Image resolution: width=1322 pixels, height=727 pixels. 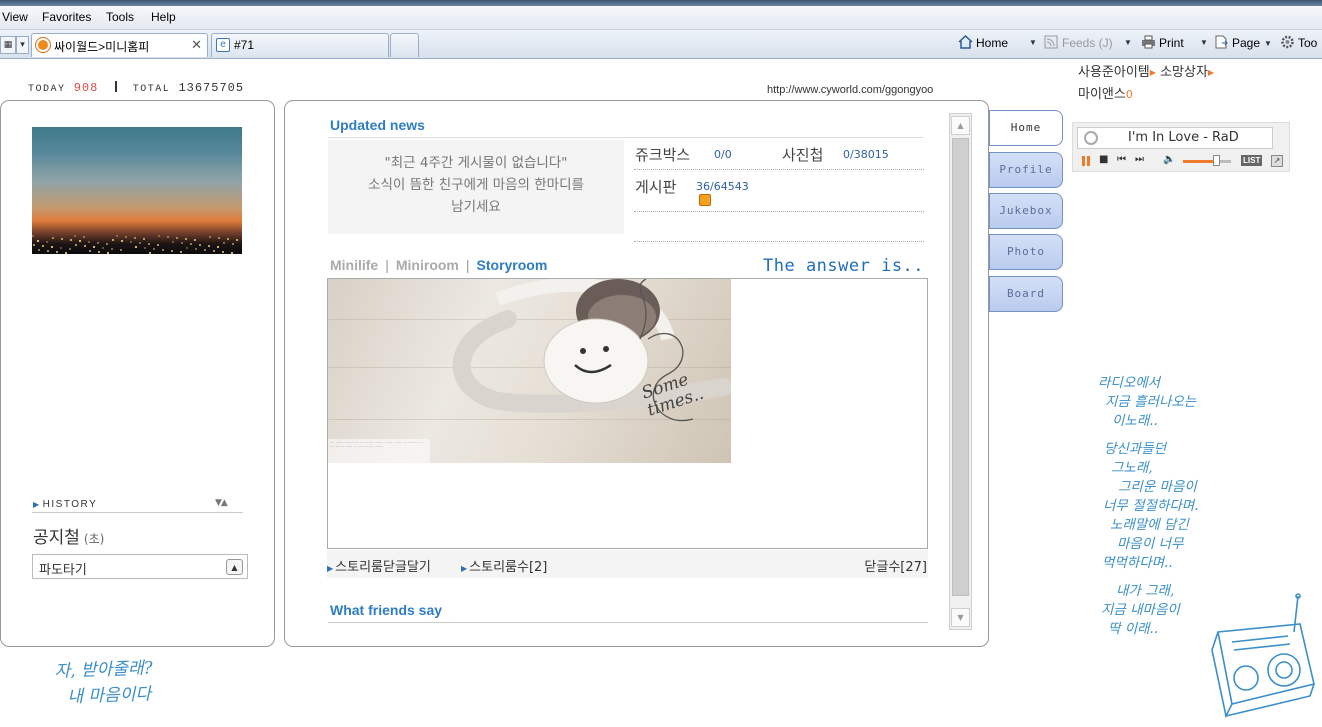 I want to click on close-comments-link: ▶ 스토리룸닫글달기, so click(x=379, y=565).